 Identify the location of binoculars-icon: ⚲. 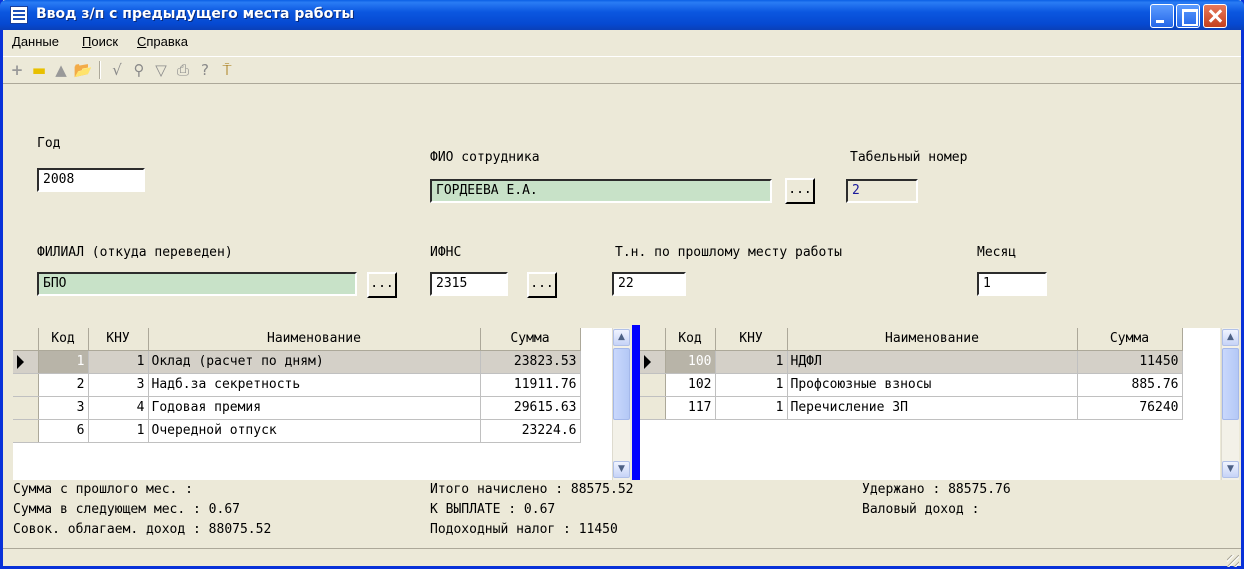
(139, 70).